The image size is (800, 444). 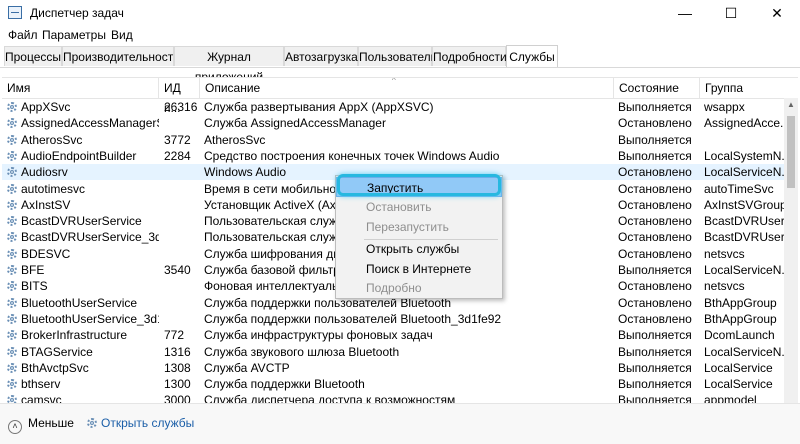 What do you see at coordinates (791, 152) in the screenshot?
I see `scroll-thumb` at bounding box center [791, 152].